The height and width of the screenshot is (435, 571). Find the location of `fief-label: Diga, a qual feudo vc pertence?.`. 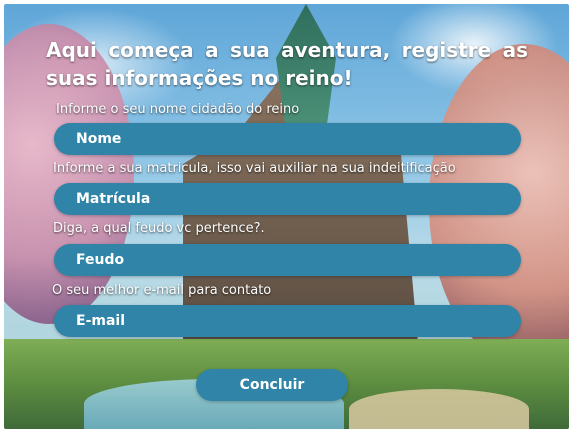

fief-label: Diga, a qual feudo vc pertence?. is located at coordinates (159, 228).